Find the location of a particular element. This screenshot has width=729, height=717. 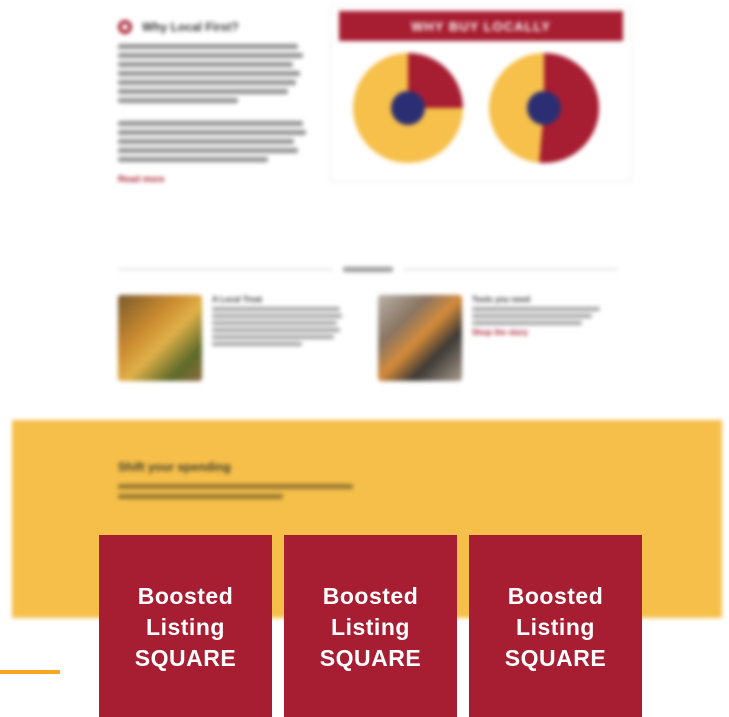

article-card: Tools you need Shop the story is located at coordinates (490, 338).